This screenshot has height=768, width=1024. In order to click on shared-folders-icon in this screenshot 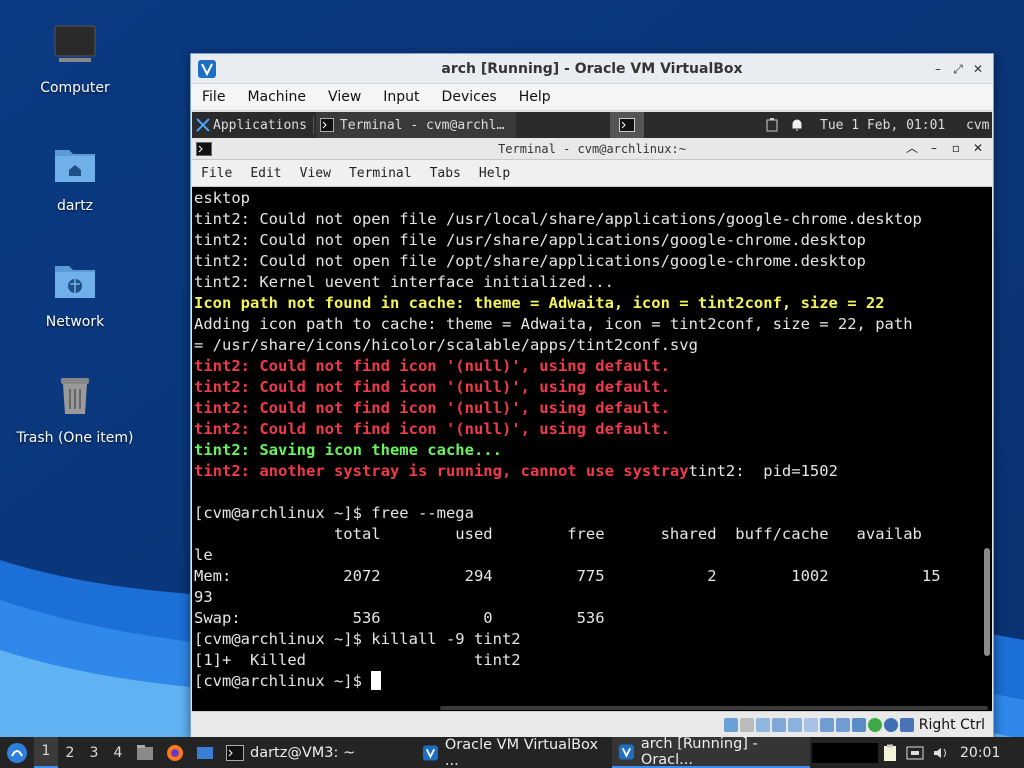, I will do `click(810, 724)`.